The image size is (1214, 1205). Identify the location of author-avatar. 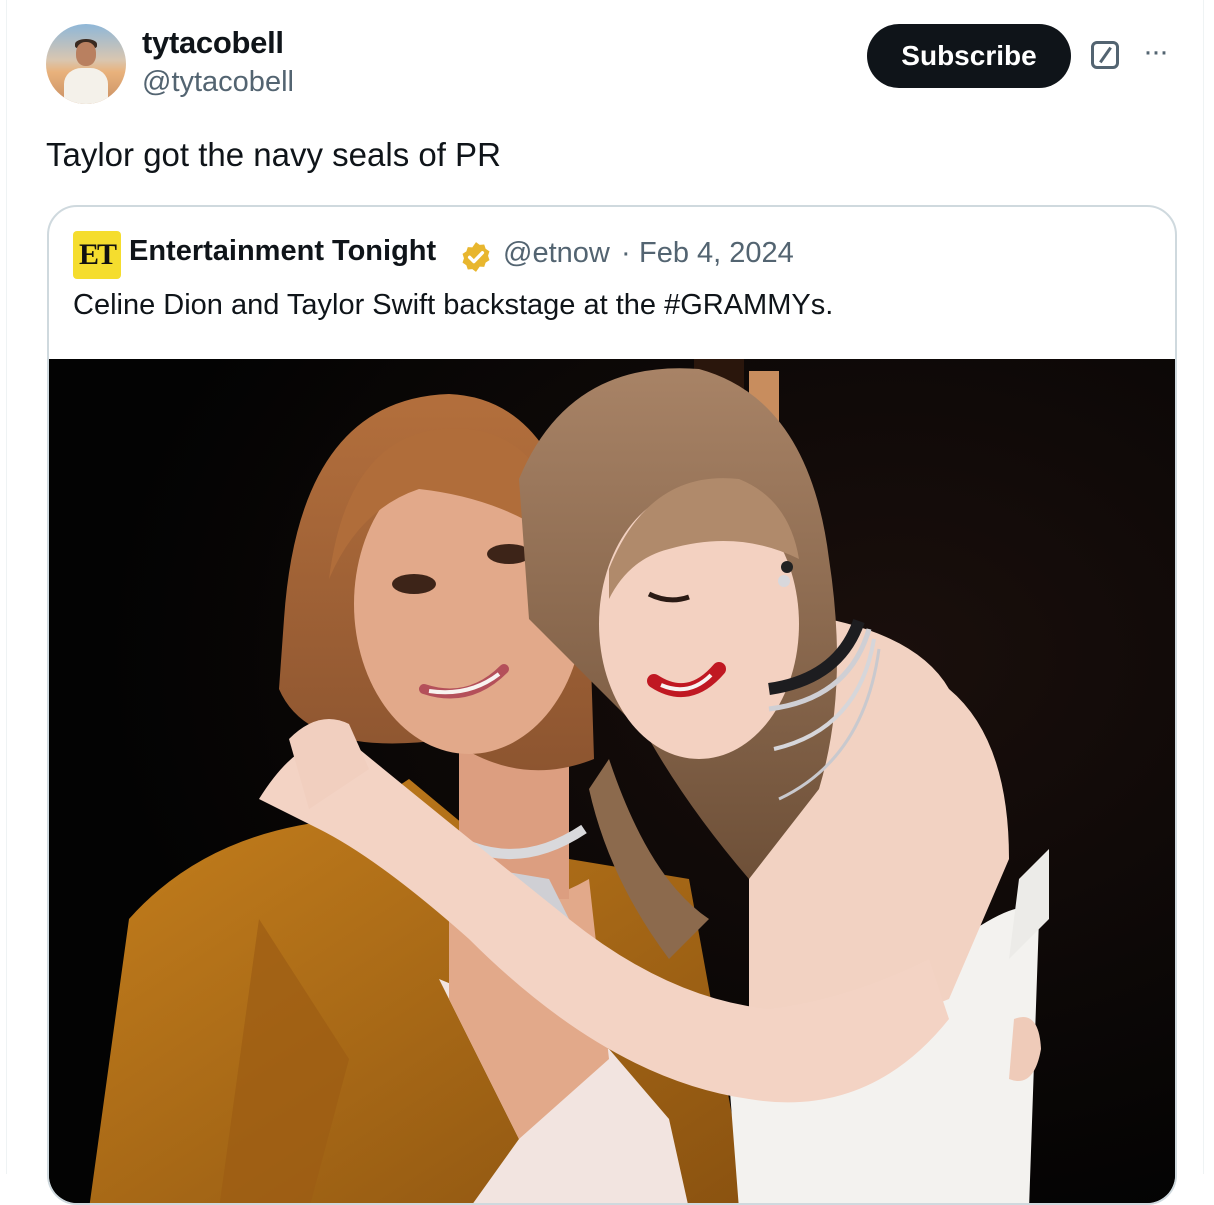
(86, 64).